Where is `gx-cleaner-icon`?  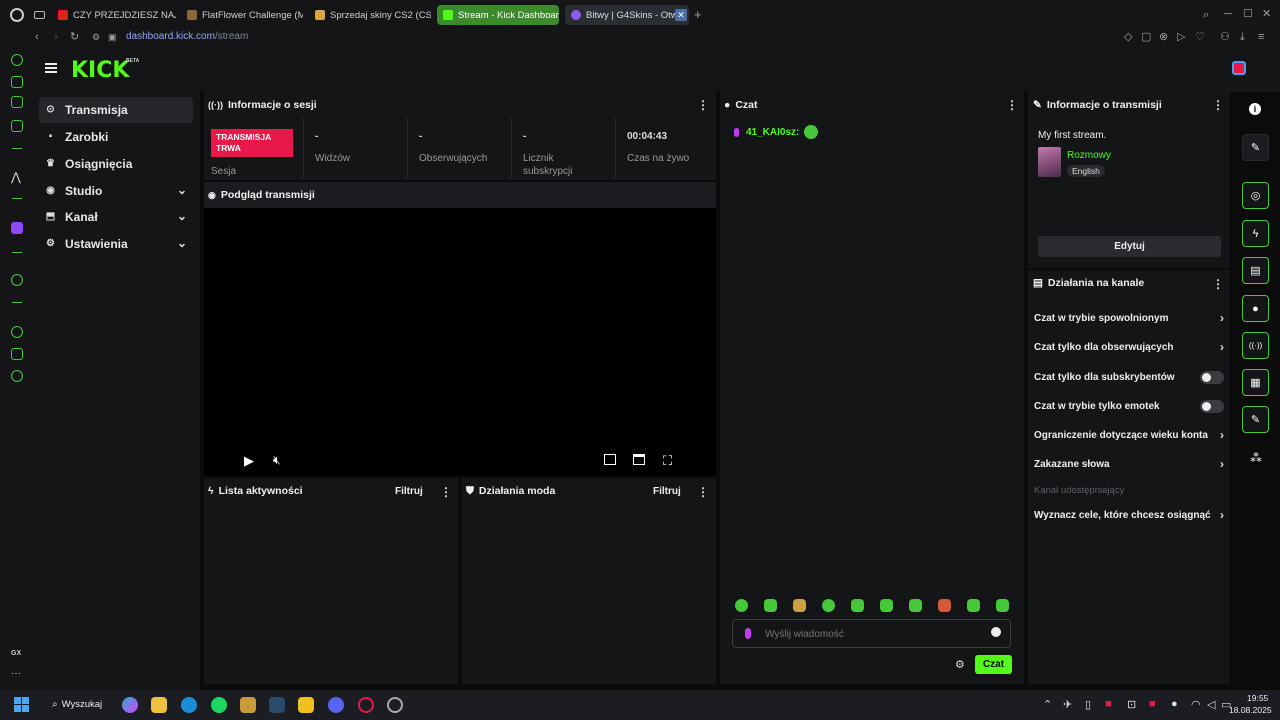
gx-cleaner-icon is located at coordinates (17, 102).